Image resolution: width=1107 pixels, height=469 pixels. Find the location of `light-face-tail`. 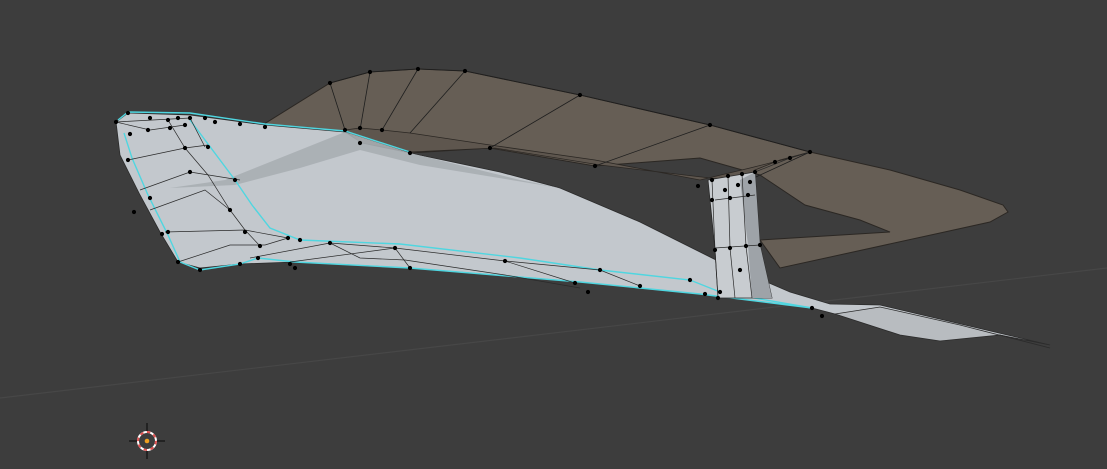

light-face-tail is located at coordinates (942, 327).